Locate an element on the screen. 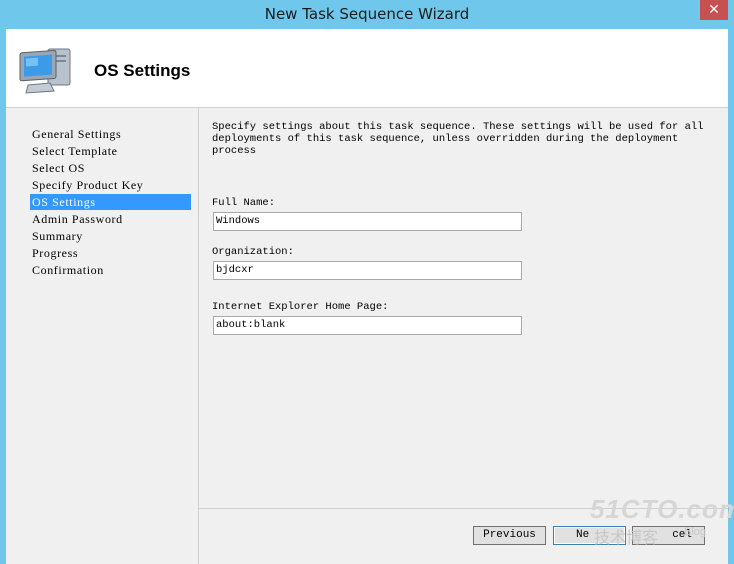 This screenshot has height=564, width=734. nav-item-os-settings: OS Settings is located at coordinates (110, 202).